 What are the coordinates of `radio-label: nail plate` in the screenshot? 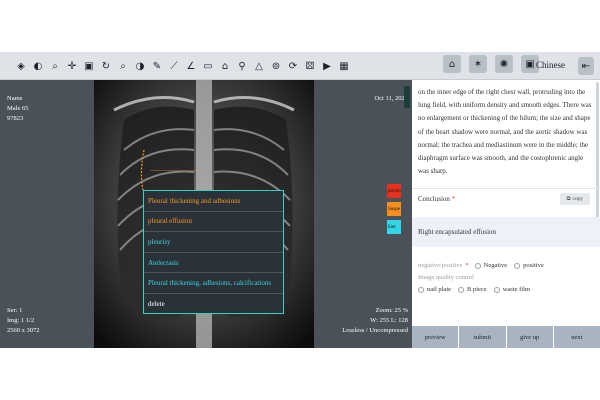 It's located at (439, 289).